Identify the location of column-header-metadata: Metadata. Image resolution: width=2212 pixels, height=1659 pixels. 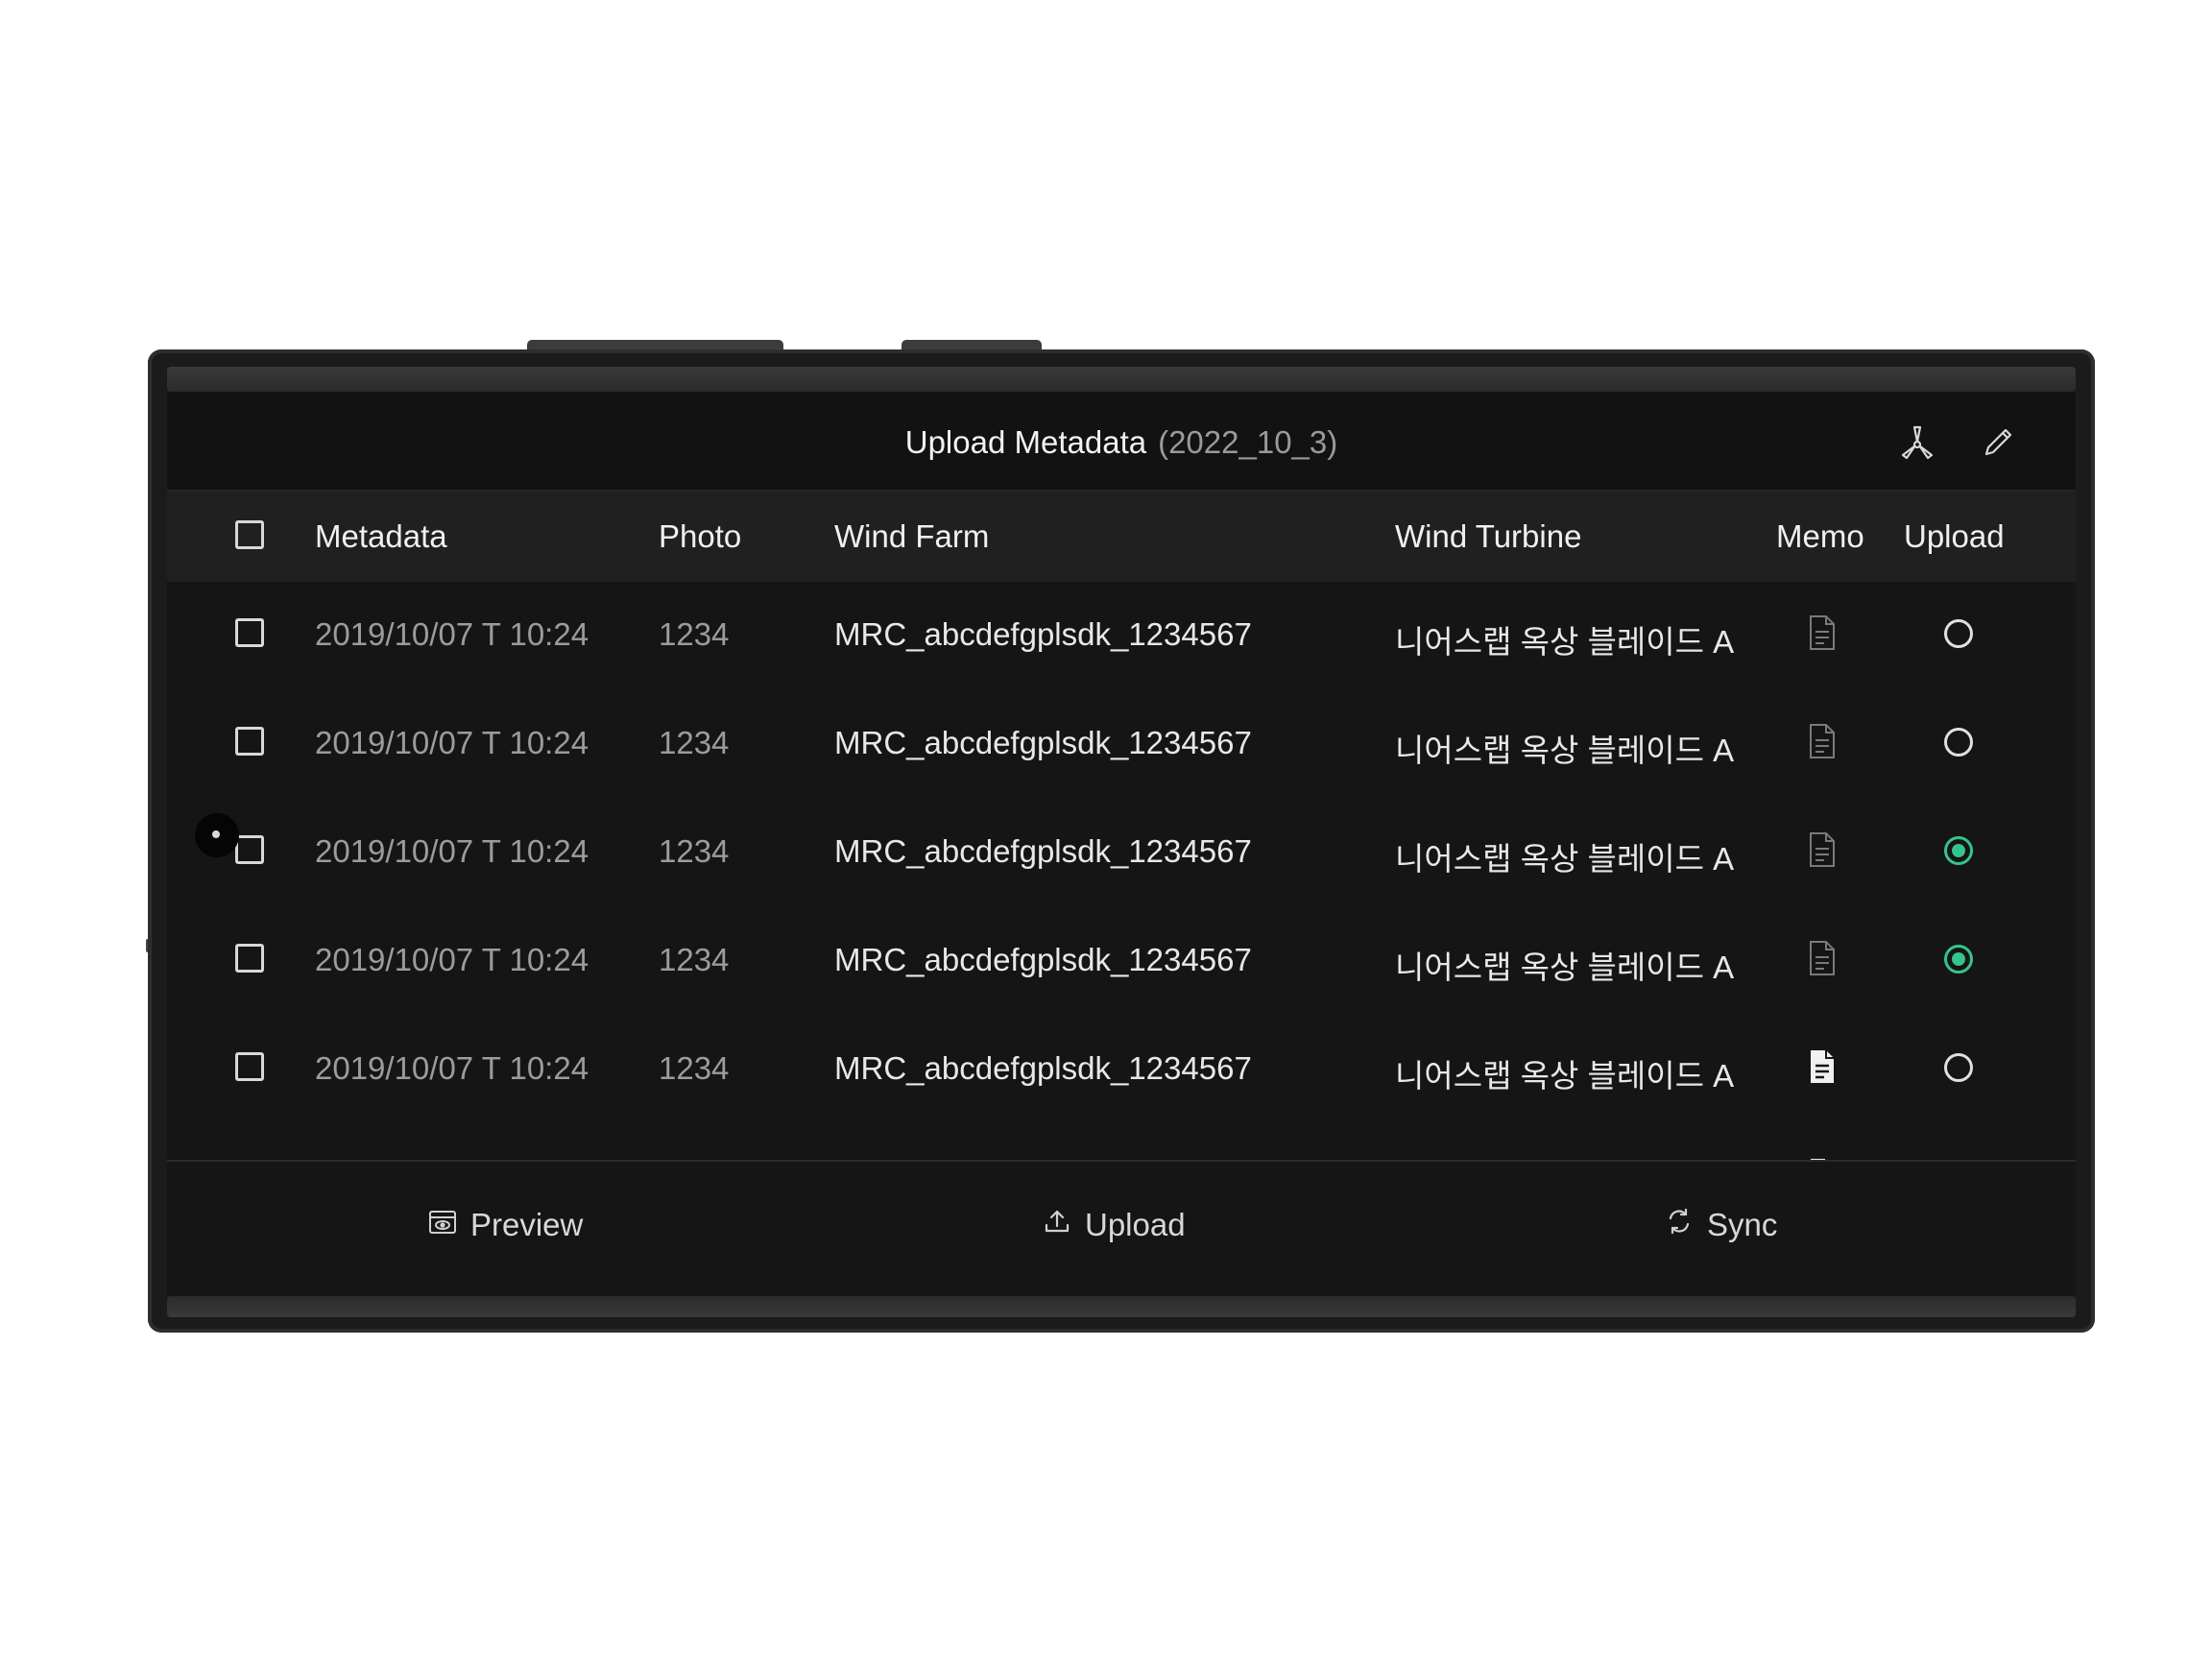
(381, 536).